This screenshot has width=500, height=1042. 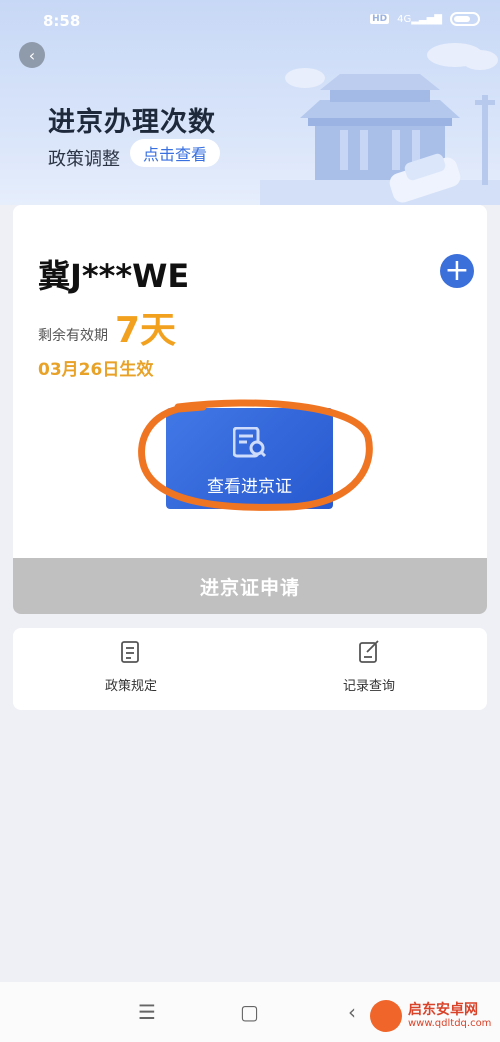 I want to click on policy-subtitle: 政策调整, so click(x=84, y=159).